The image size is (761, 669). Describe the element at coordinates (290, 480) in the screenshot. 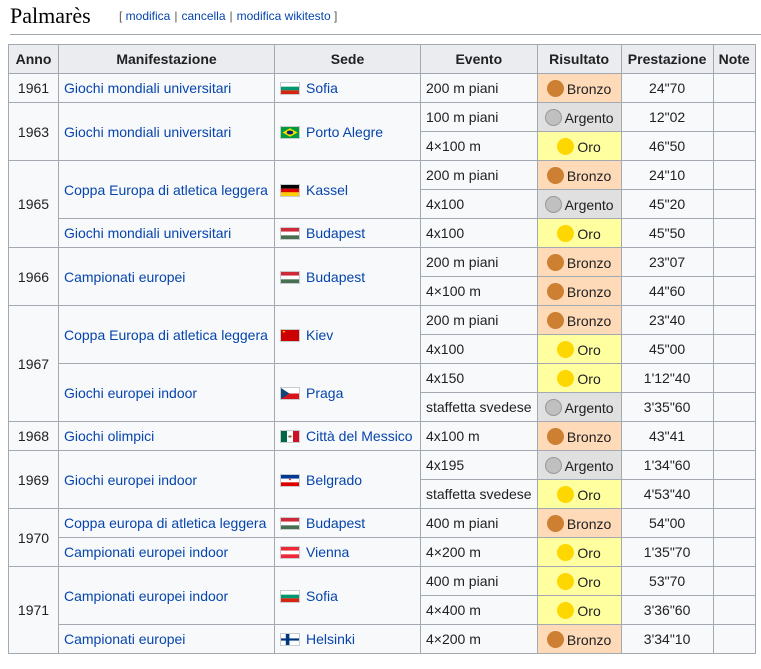

I see `flag-yugoslavia-icon` at that location.